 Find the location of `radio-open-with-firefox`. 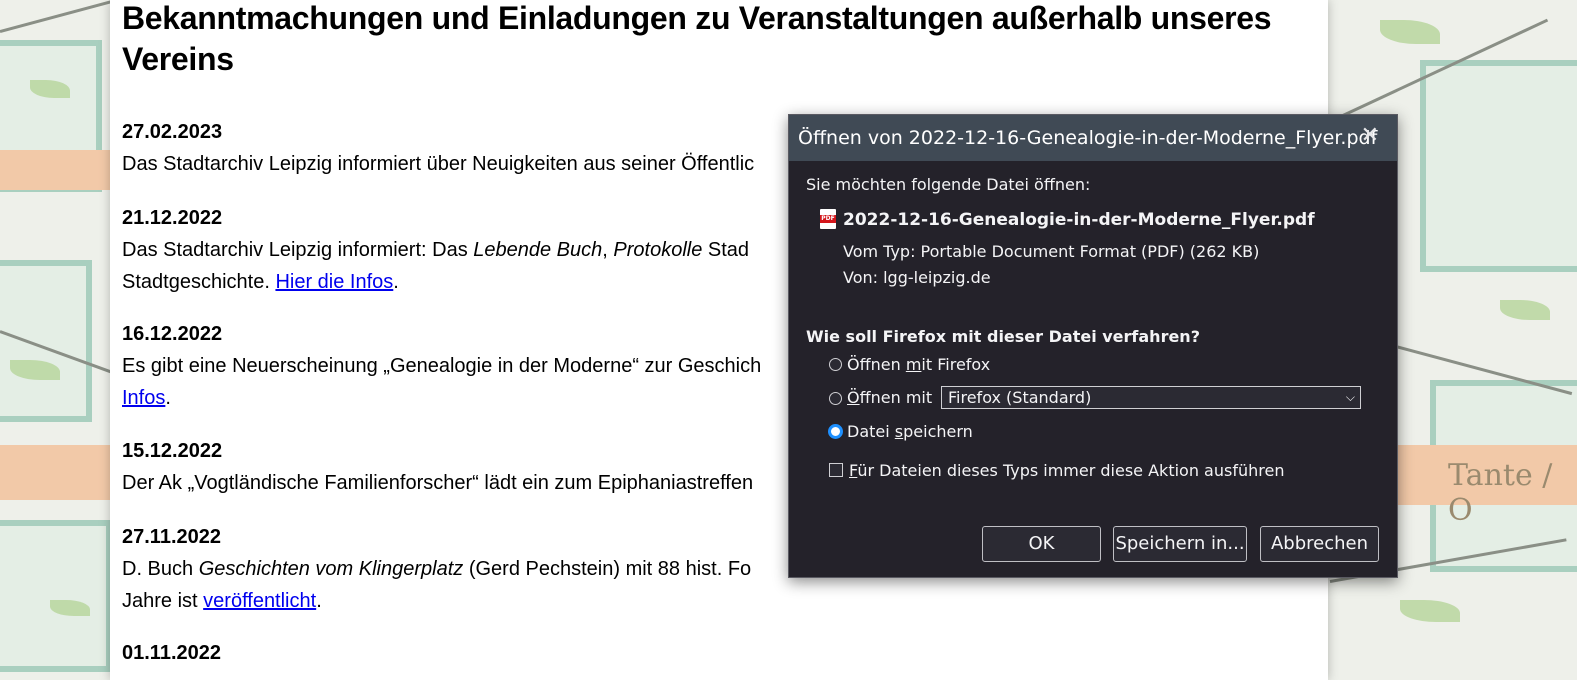

radio-open-with-firefox is located at coordinates (835, 364).